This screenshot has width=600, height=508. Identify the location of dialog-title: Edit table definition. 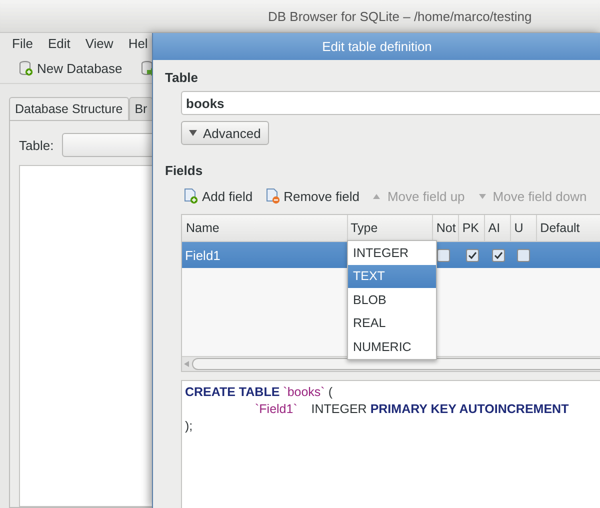
(377, 46).